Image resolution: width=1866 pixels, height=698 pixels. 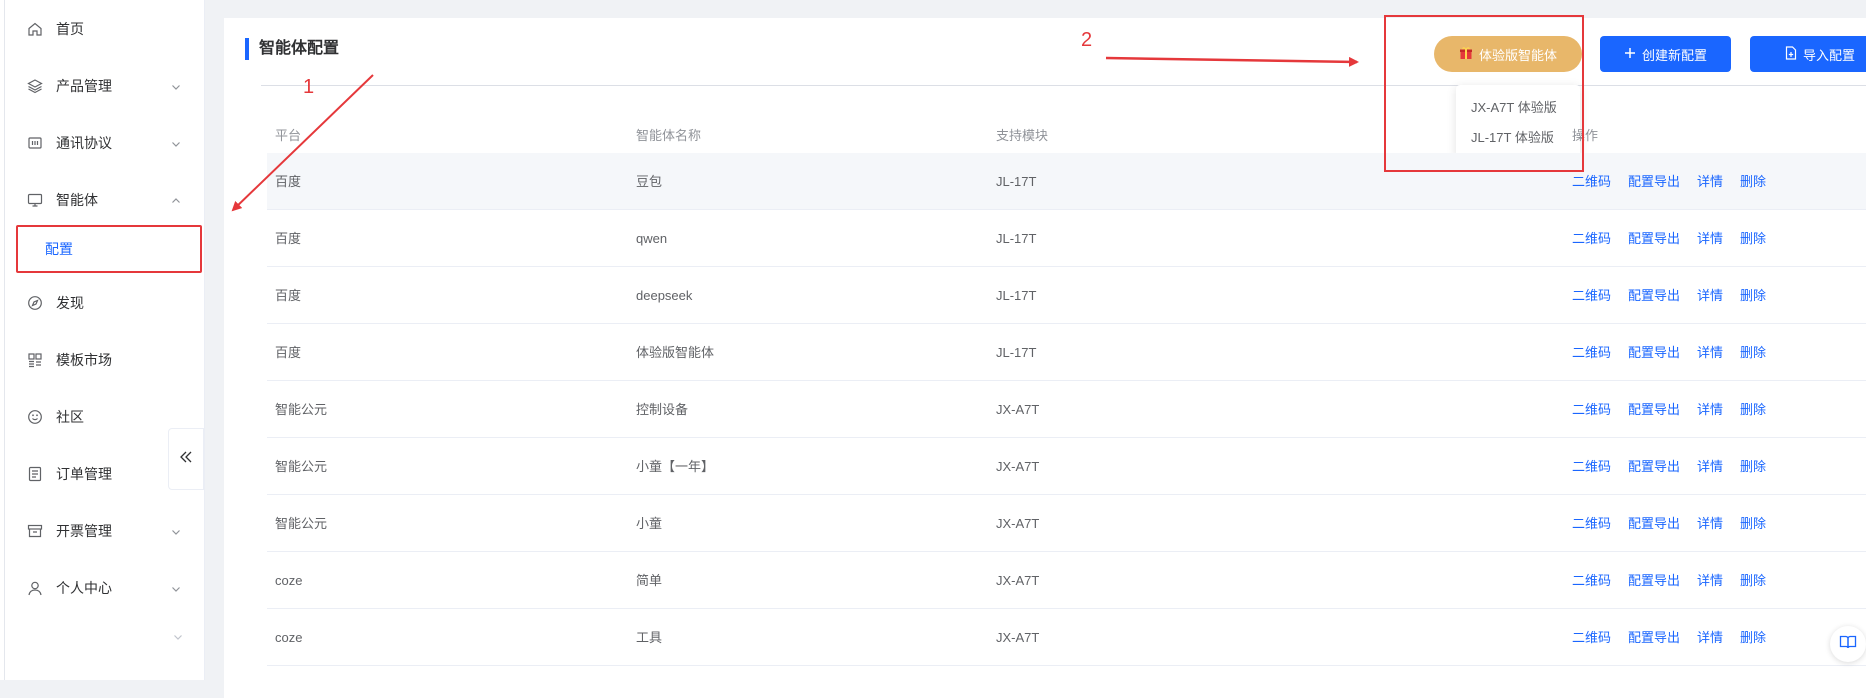 I want to click on chevron-down-icon, so click(x=178, y=636).